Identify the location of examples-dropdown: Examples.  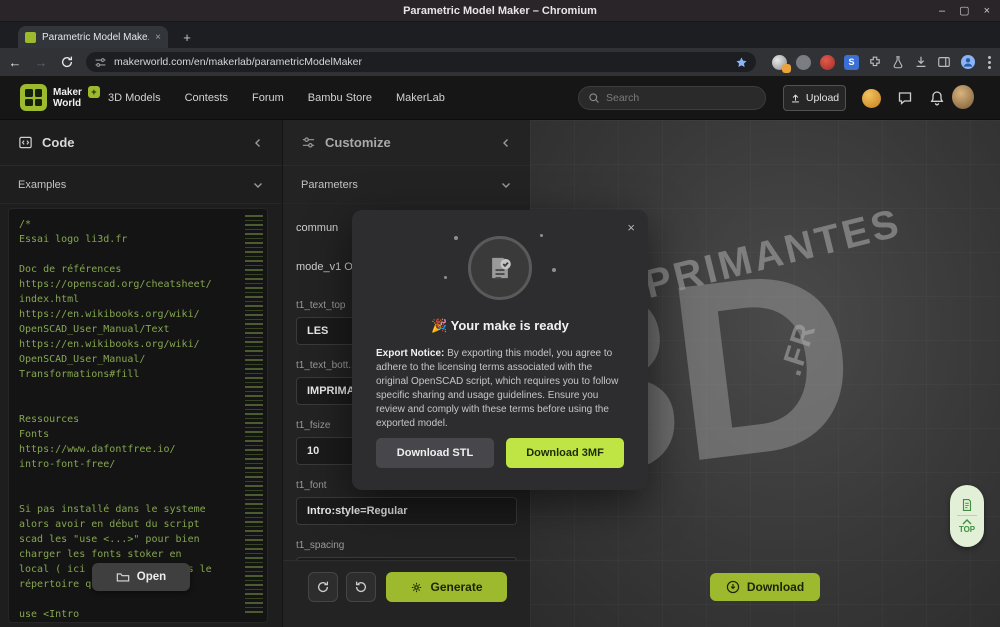
(141, 185).